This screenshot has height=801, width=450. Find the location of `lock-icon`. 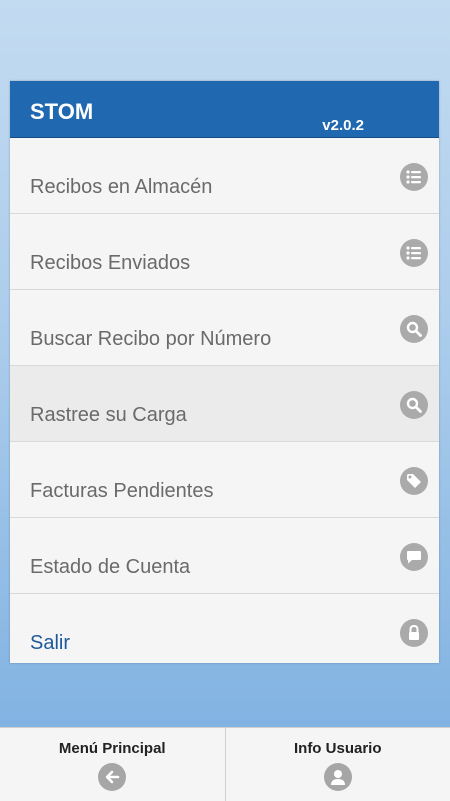

lock-icon is located at coordinates (414, 633).